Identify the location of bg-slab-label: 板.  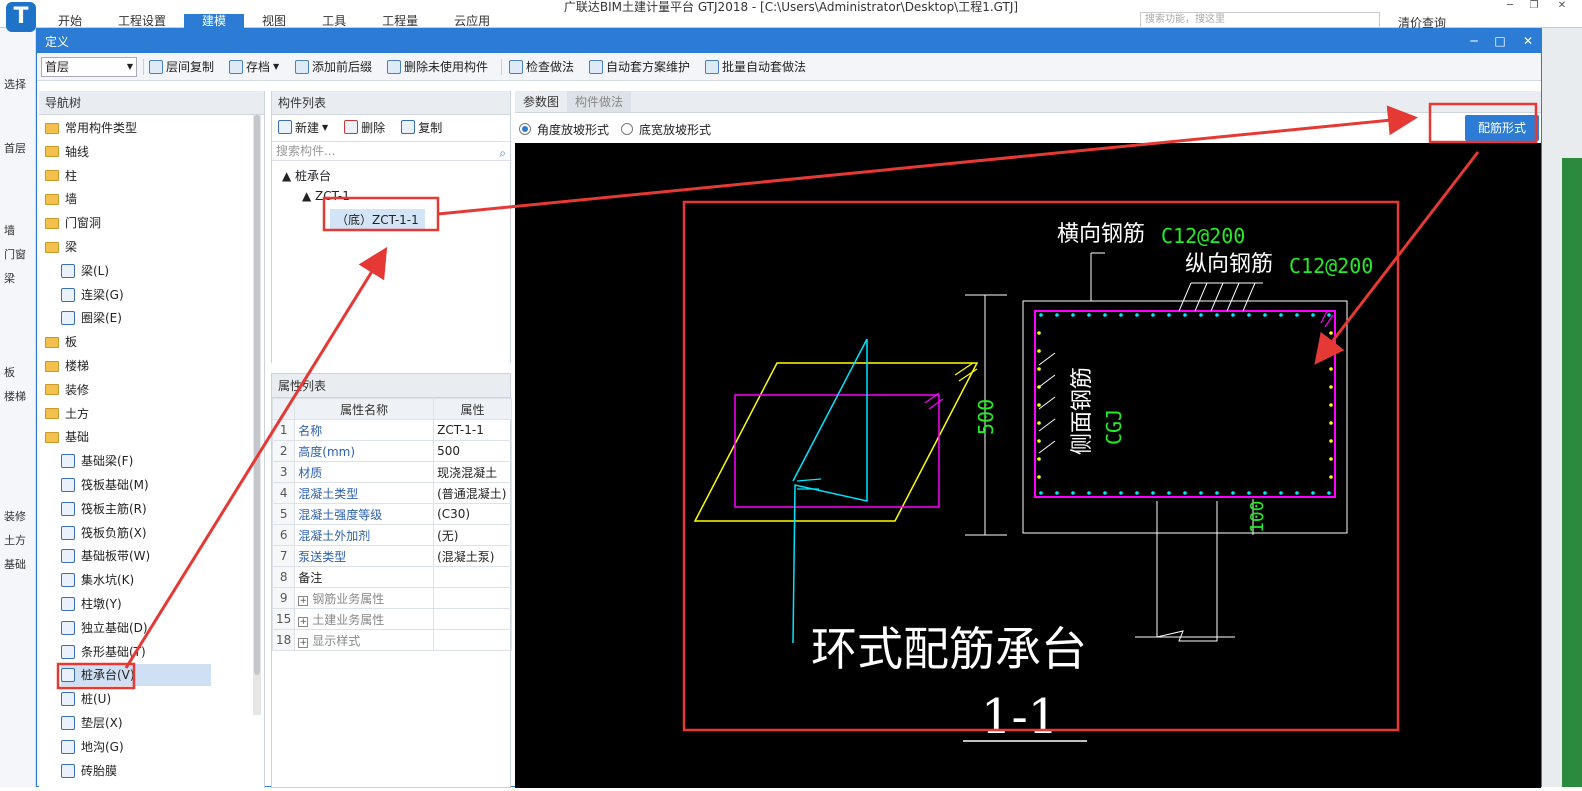
(9, 372).